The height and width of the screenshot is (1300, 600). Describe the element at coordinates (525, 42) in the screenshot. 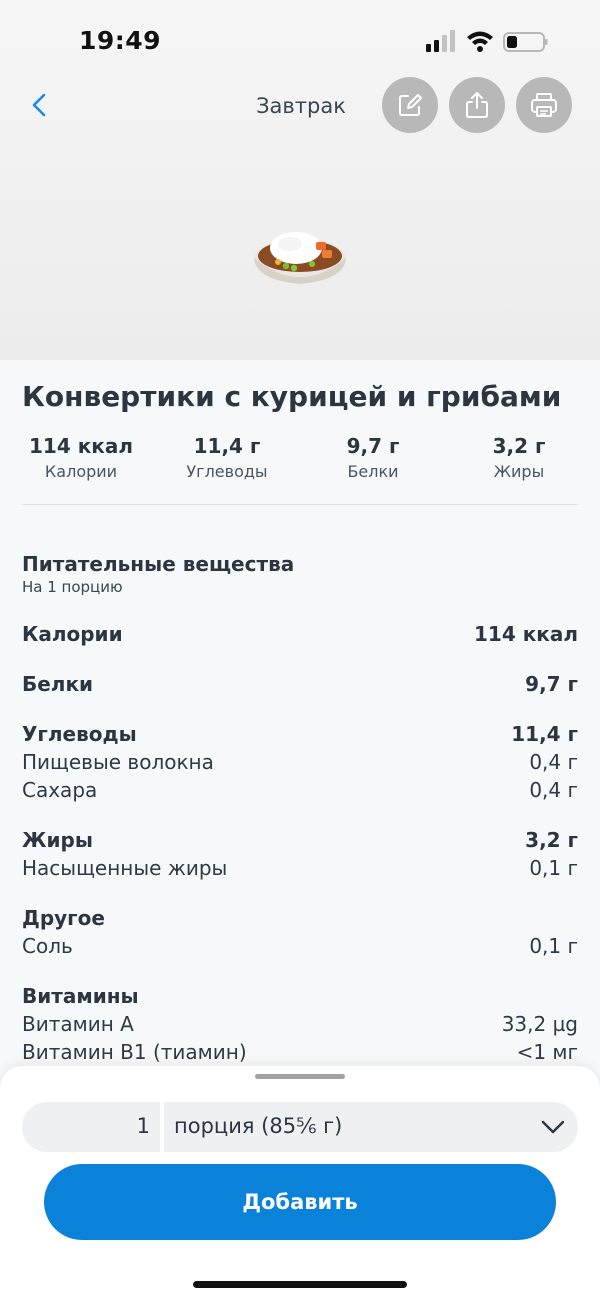

I see `battery-icon` at that location.